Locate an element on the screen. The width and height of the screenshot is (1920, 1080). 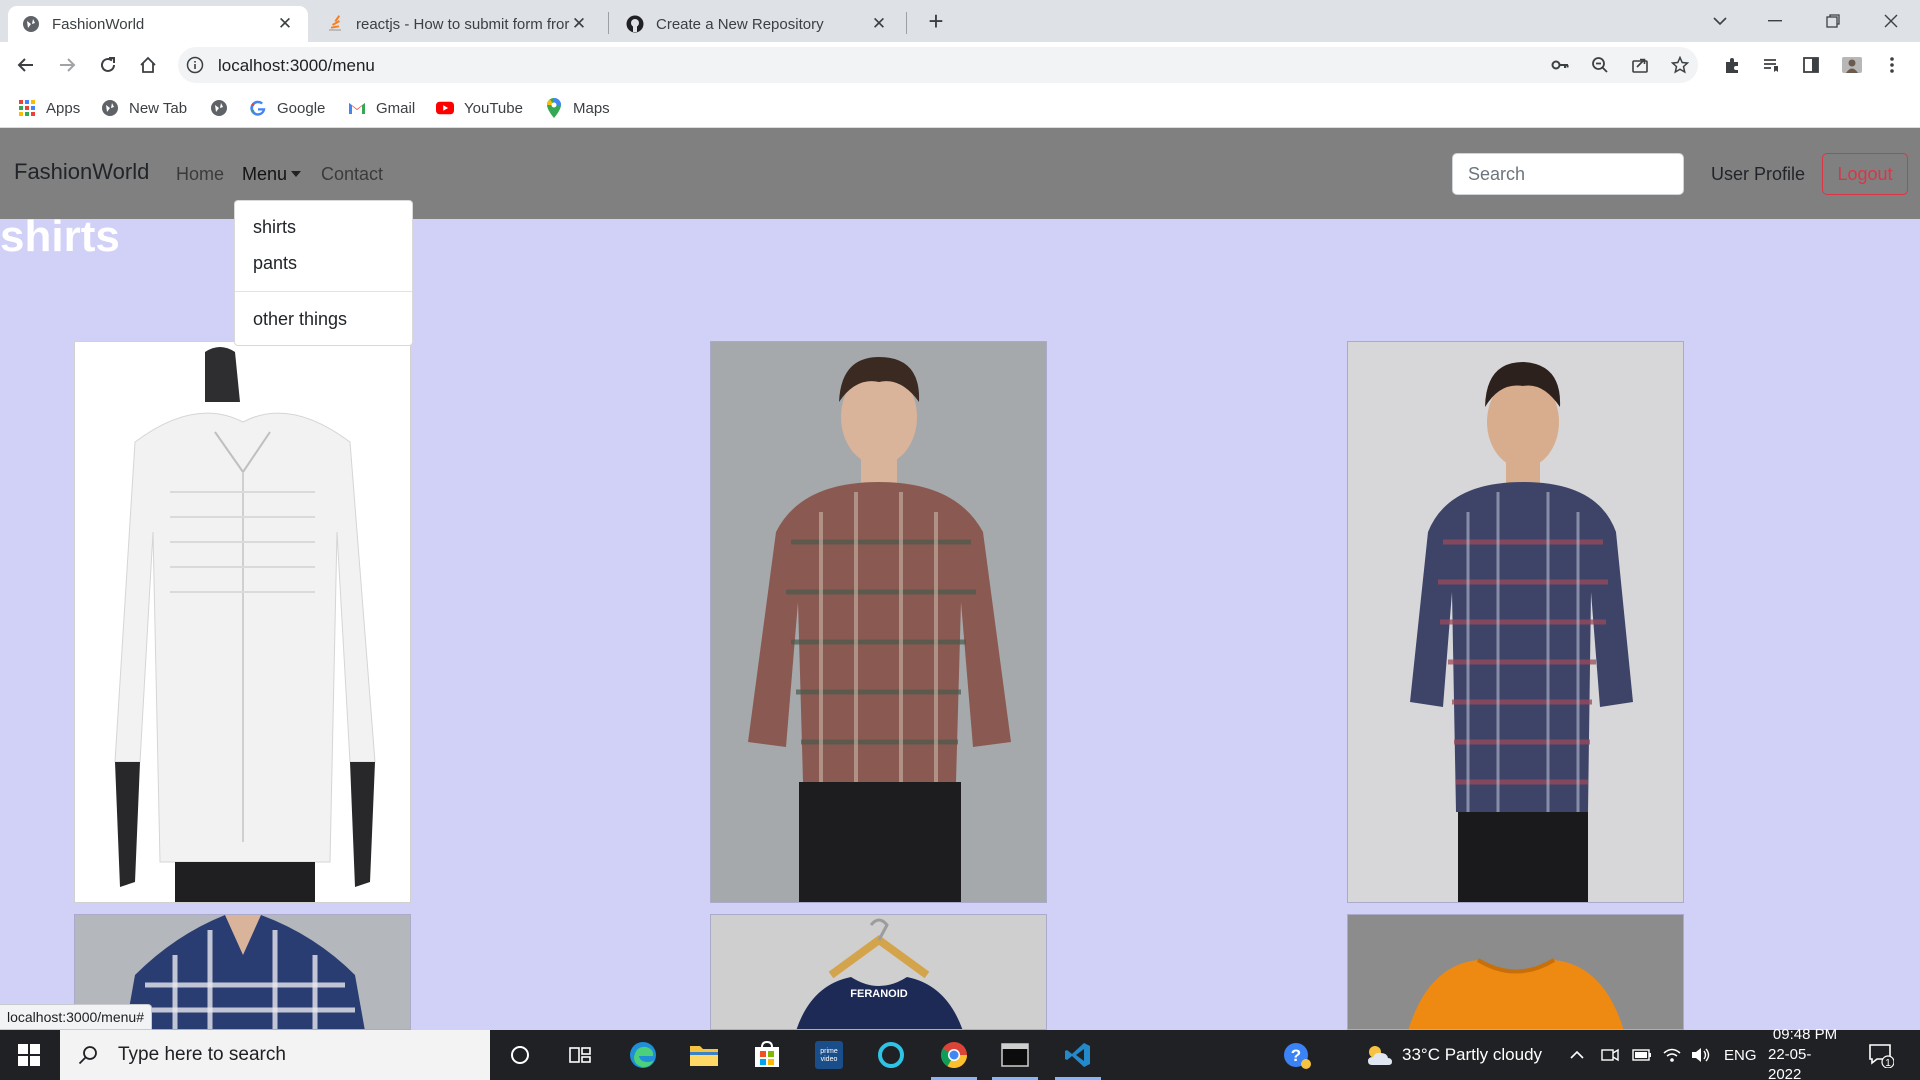
navy-shirt-on-hanger-image: FERANOID is located at coordinates (878, 972).